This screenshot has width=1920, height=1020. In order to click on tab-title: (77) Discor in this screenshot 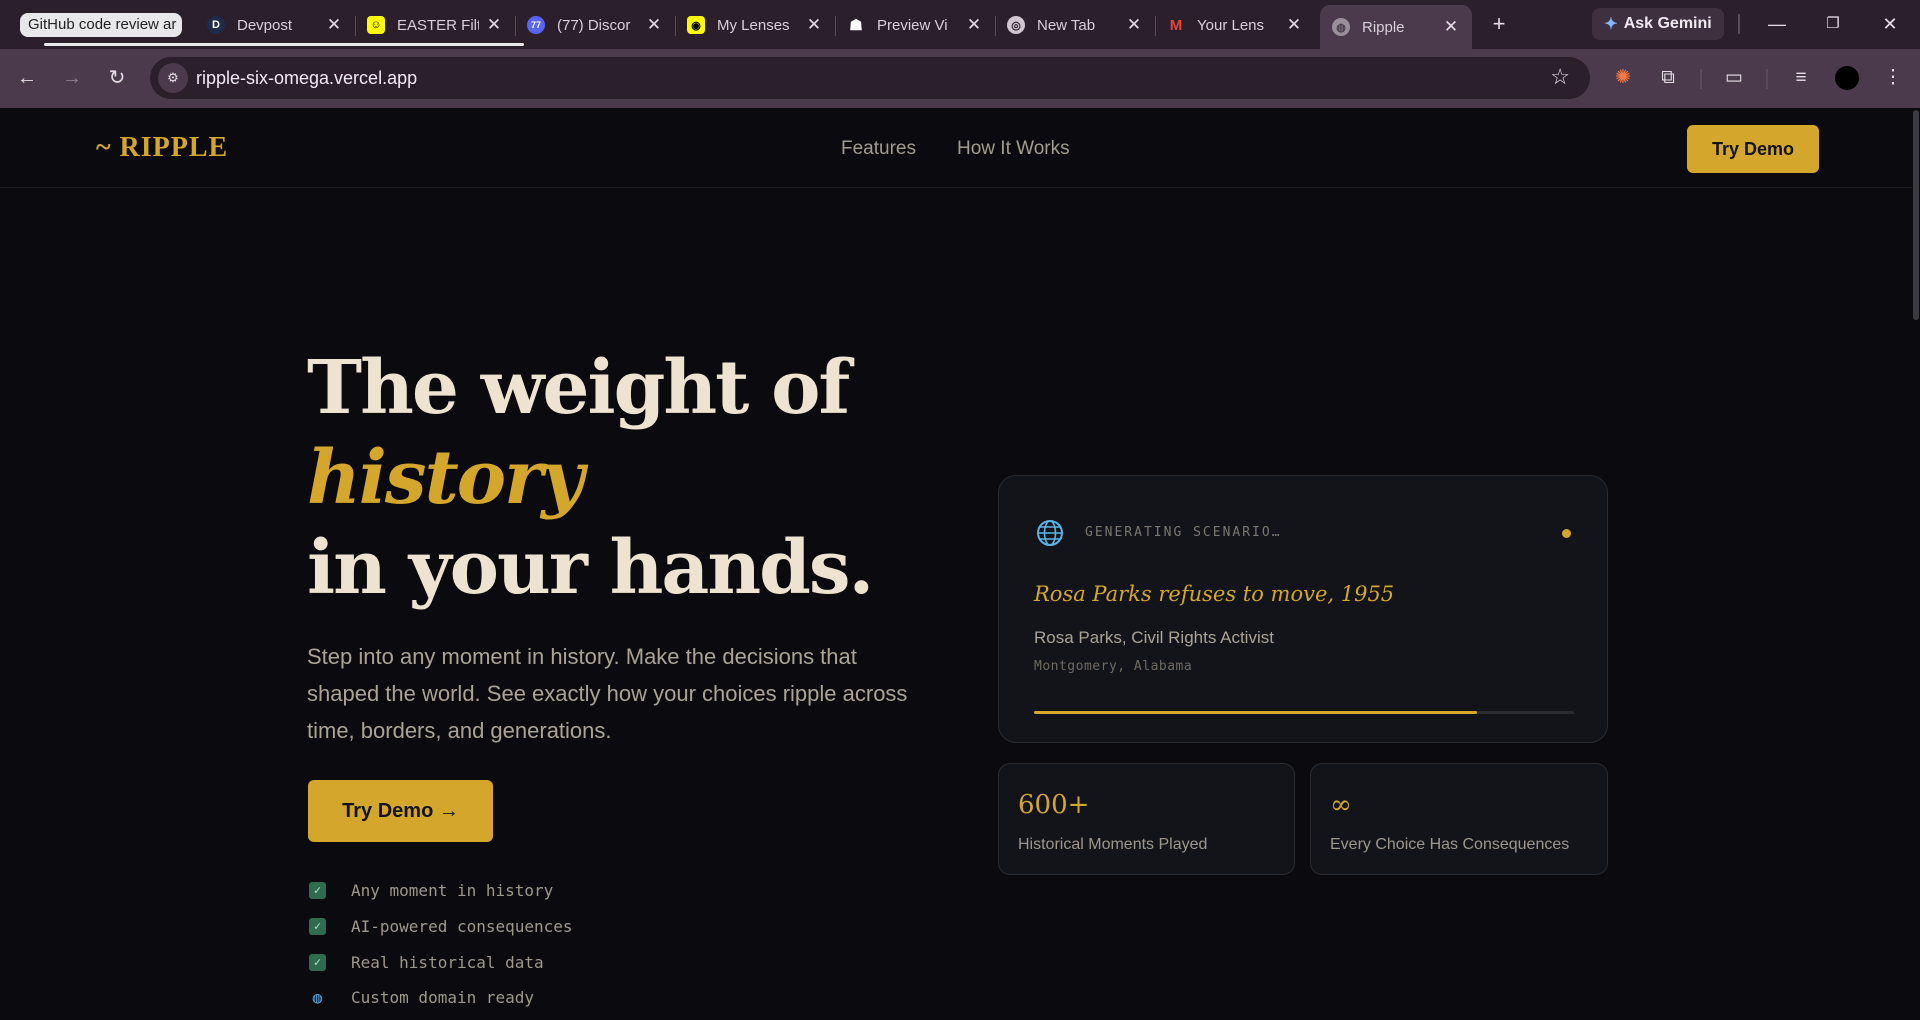, I will do `click(594, 25)`.